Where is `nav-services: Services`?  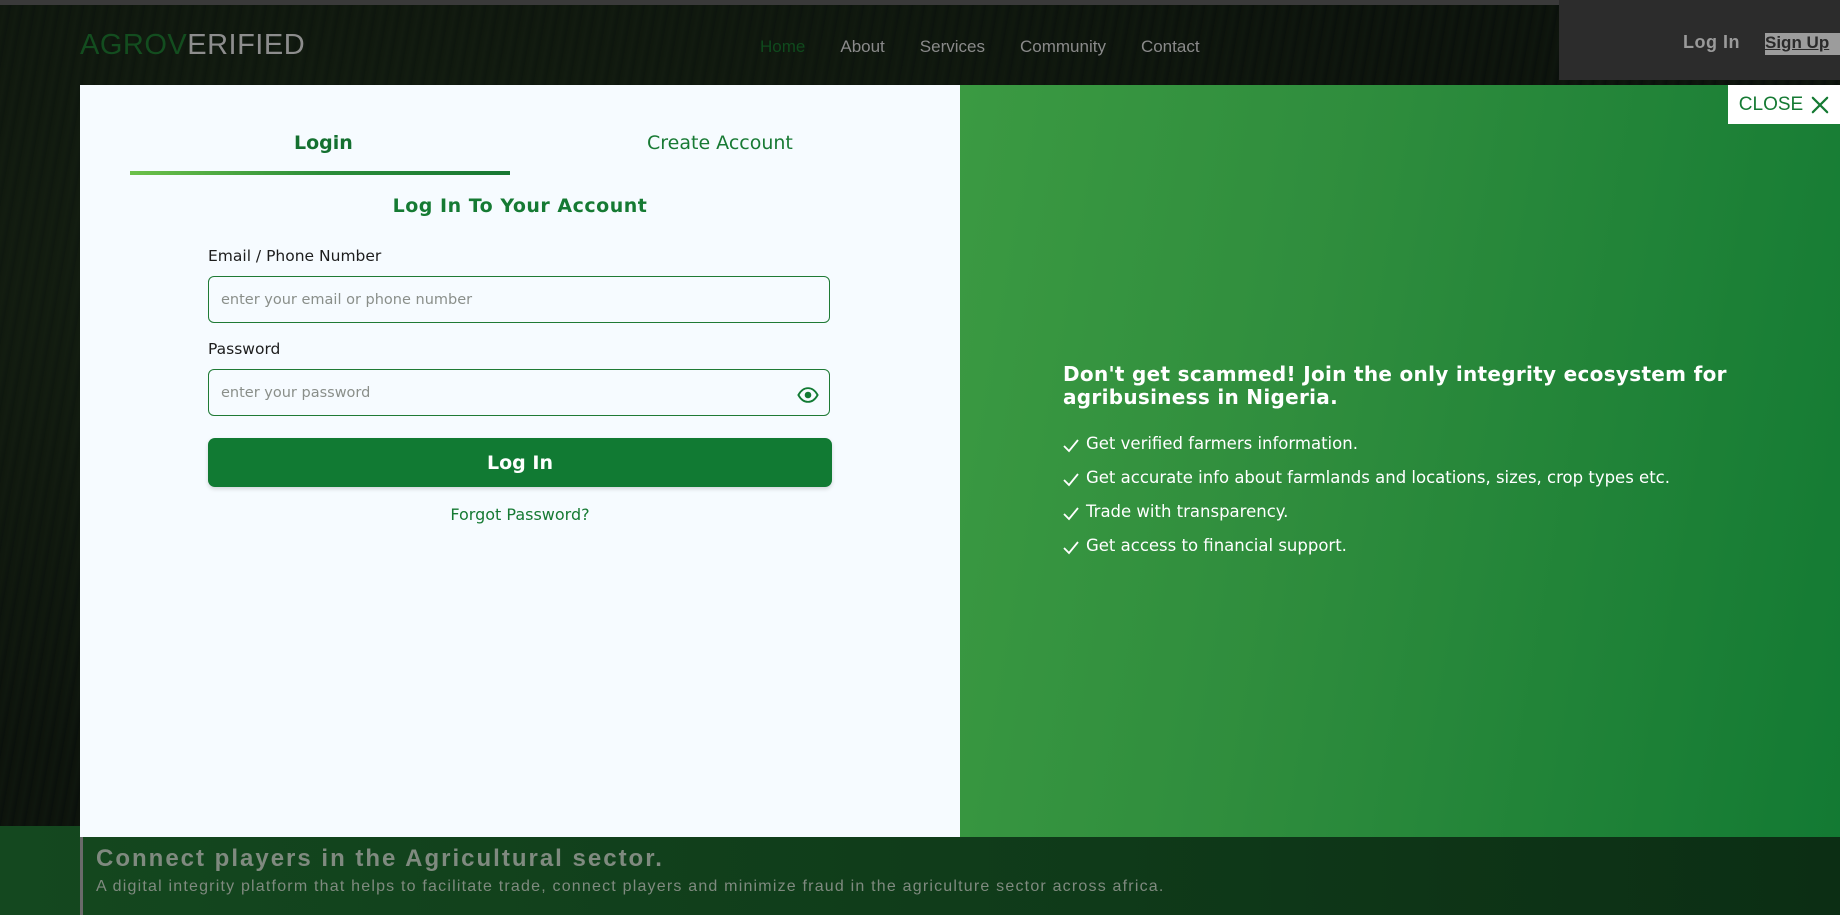
nav-services: Services is located at coordinates (952, 47).